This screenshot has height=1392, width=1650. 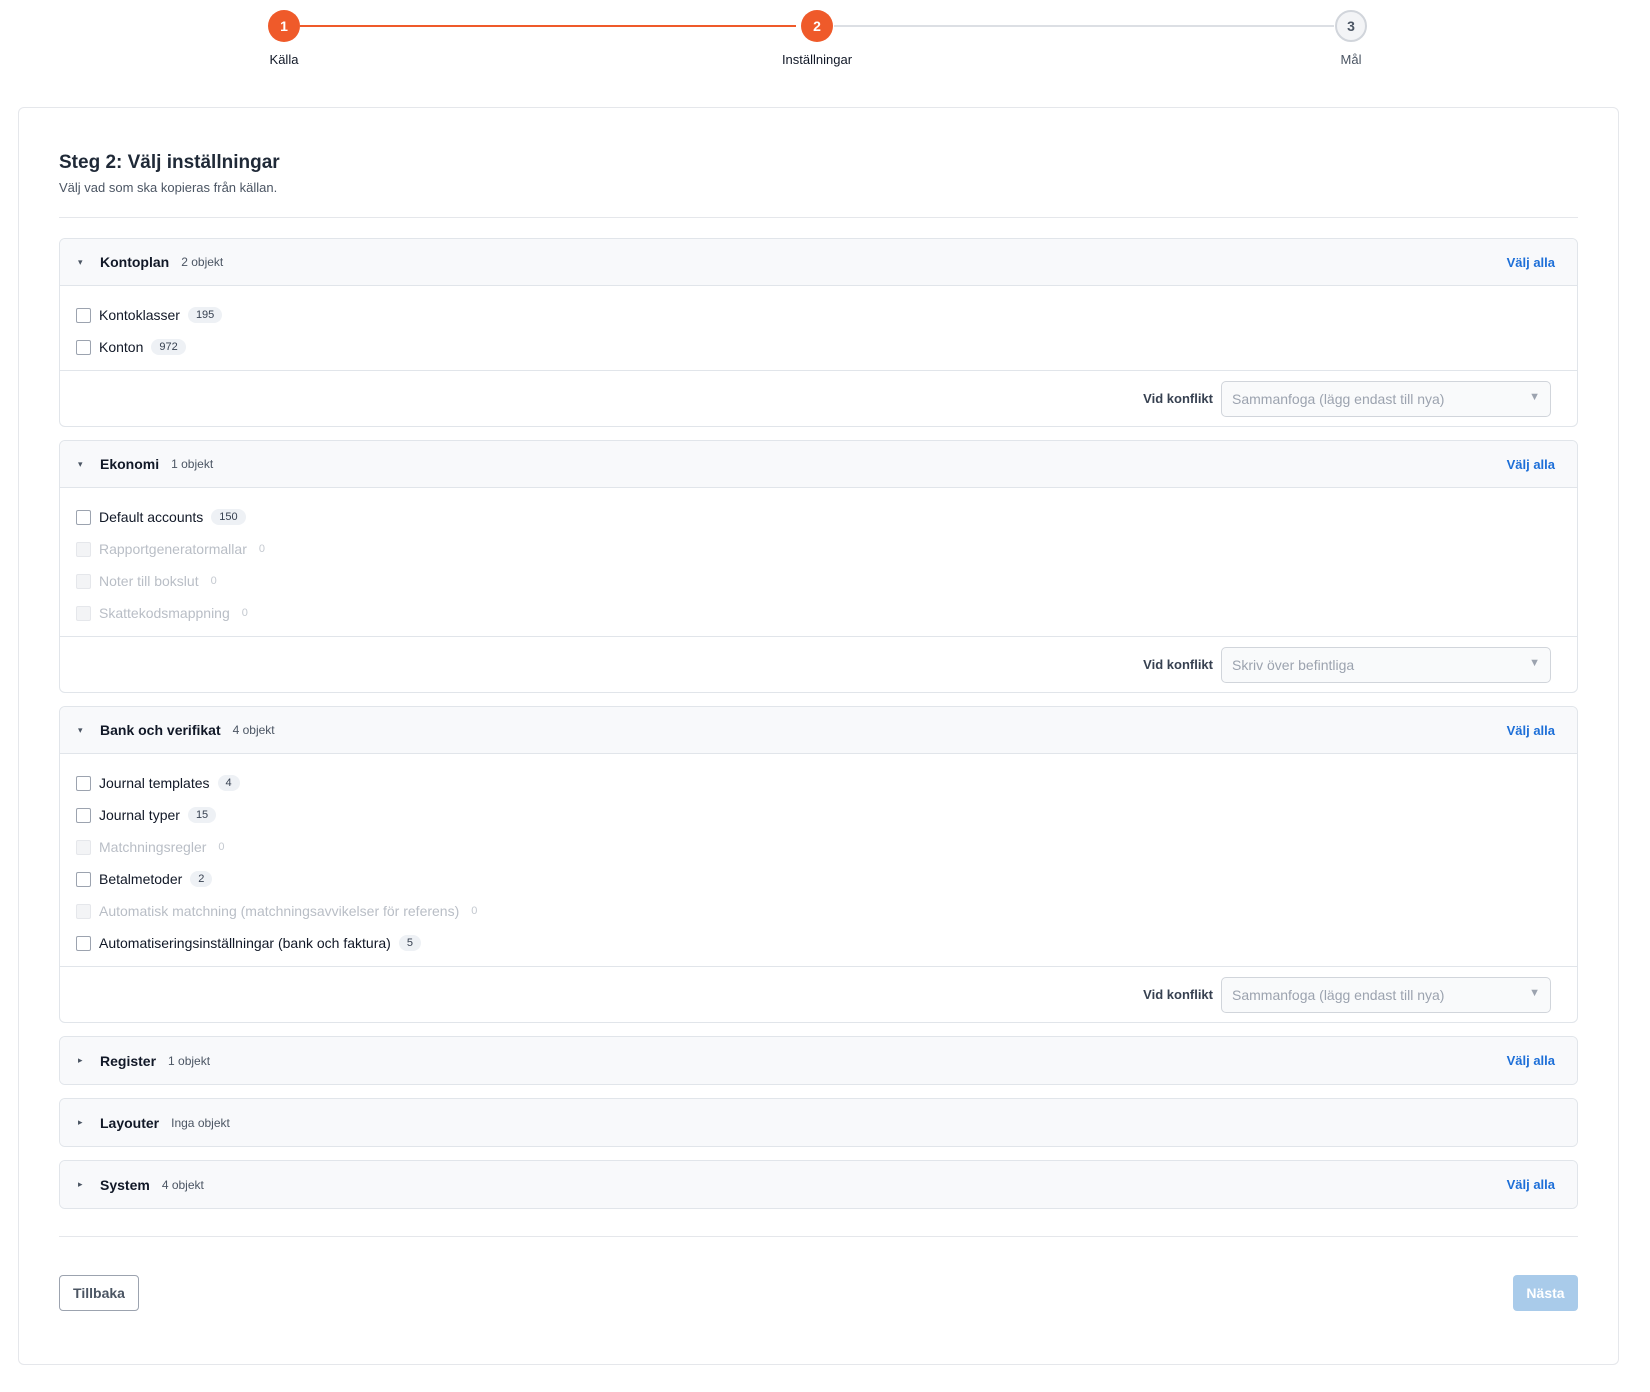 I want to click on conflict-label: Vid konflikt, so click(x=1178, y=994).